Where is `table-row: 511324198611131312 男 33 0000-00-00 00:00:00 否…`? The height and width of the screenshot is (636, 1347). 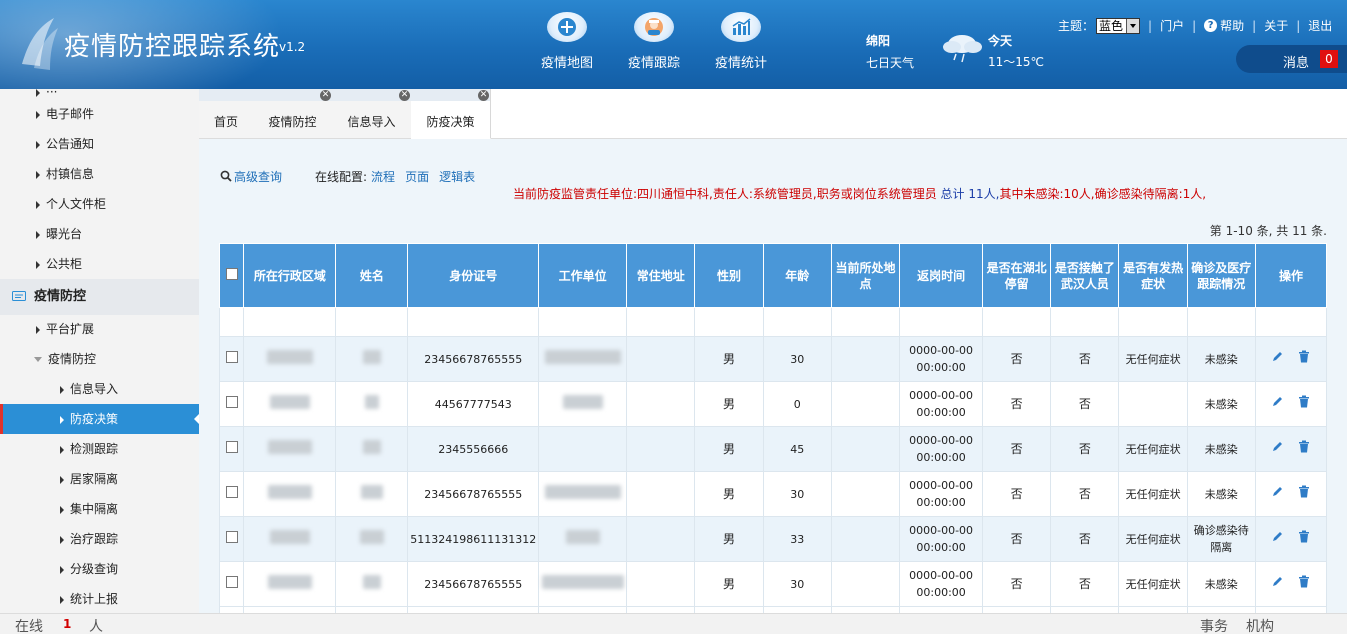 table-row: 511324198611131312 男 33 0000-00-00 00:00:00 否… is located at coordinates (773, 539).